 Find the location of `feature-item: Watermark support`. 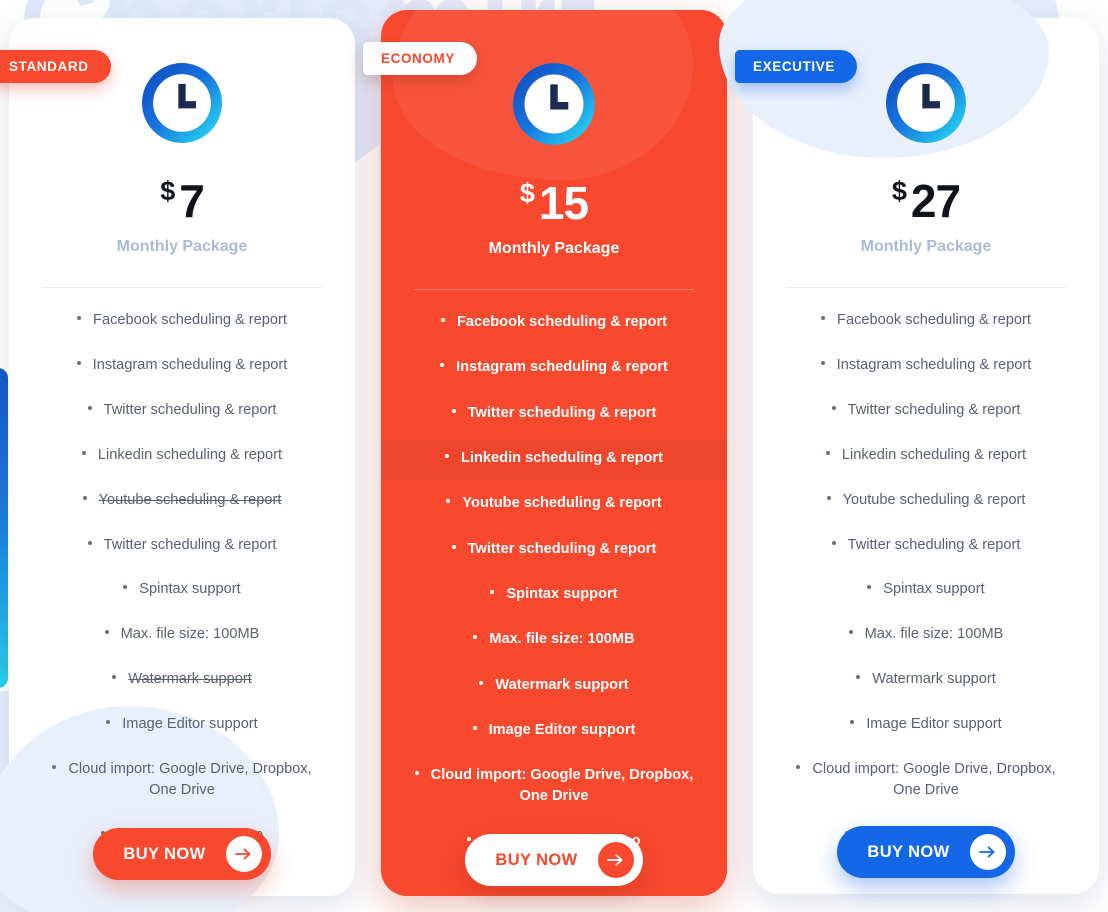

feature-item: Watermark support is located at coordinates (554, 685).